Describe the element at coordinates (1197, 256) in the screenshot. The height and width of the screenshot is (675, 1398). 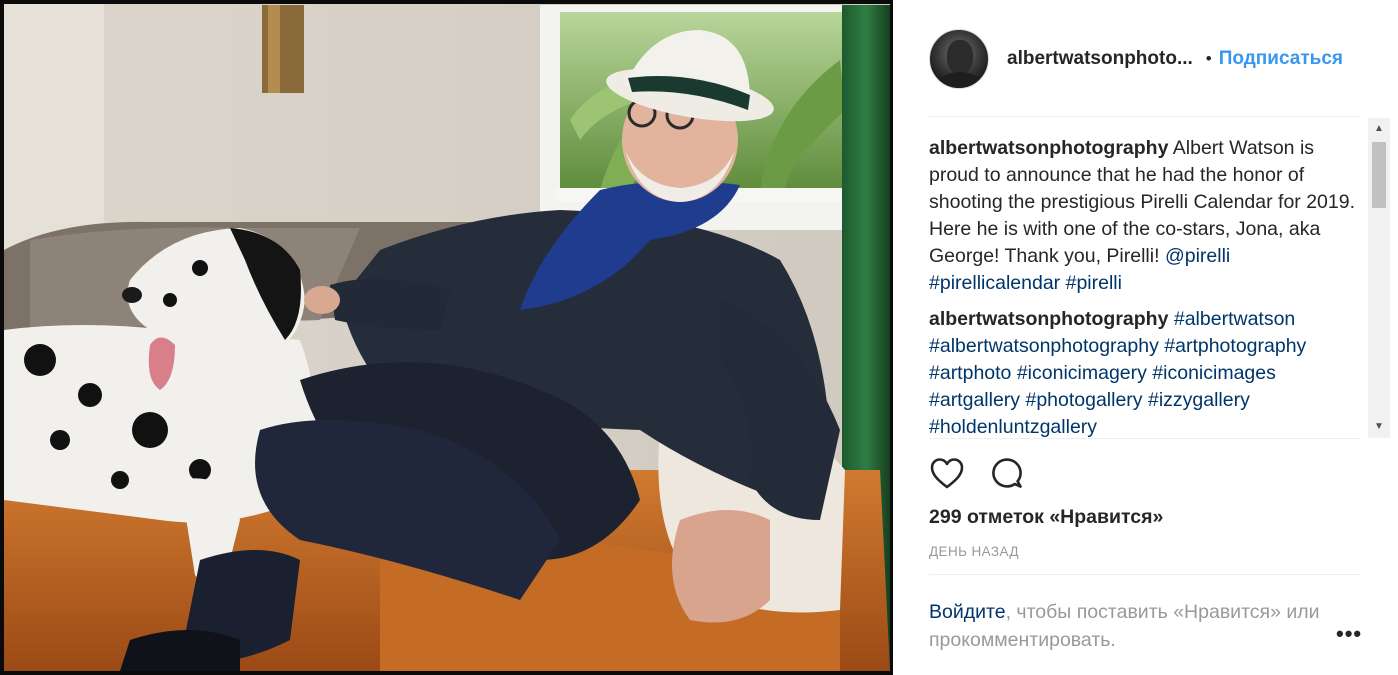
I see `hashtag: @pirelli` at that location.